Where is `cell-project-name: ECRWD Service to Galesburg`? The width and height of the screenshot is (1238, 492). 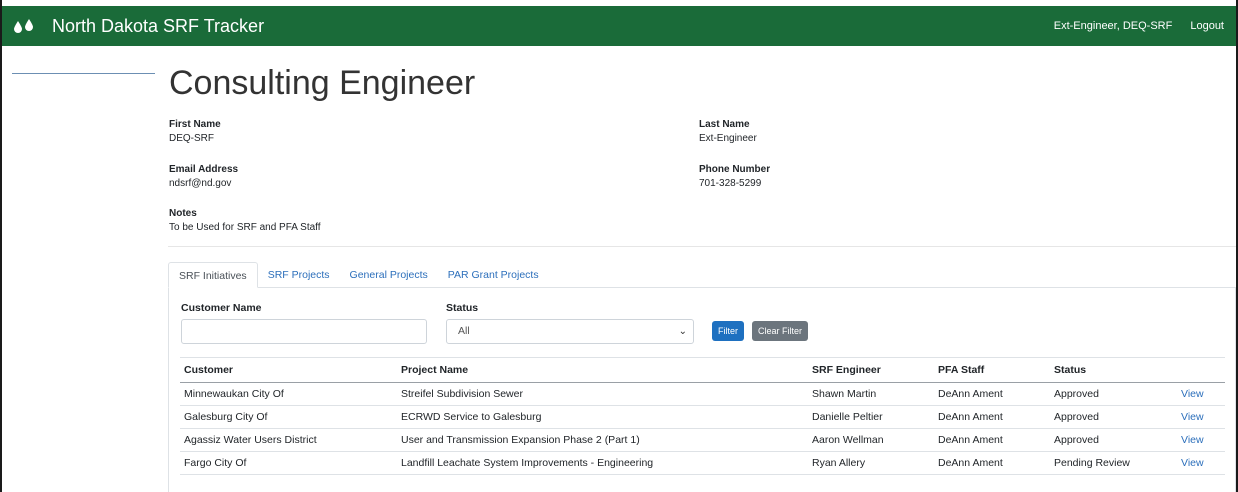 cell-project-name: ECRWD Service to Galesburg is located at coordinates (602, 417).